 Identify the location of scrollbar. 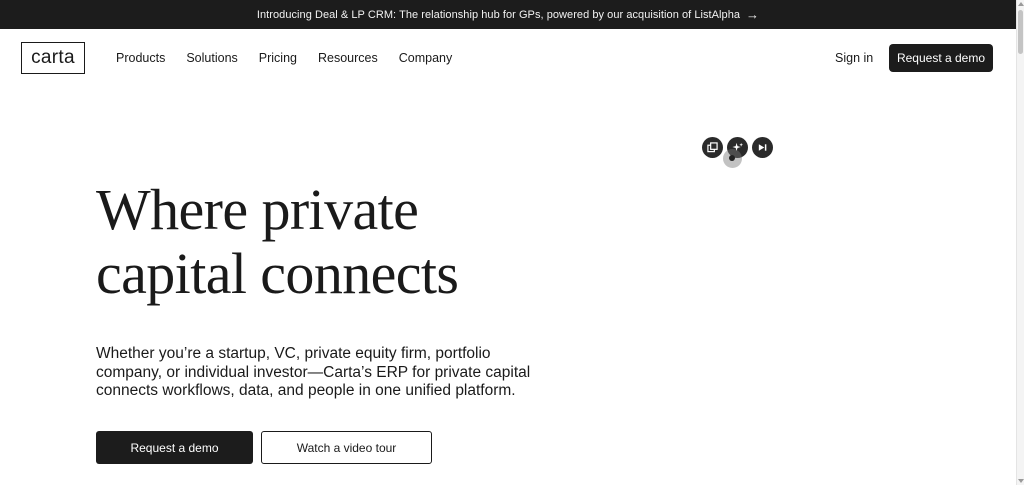
(1020, 242).